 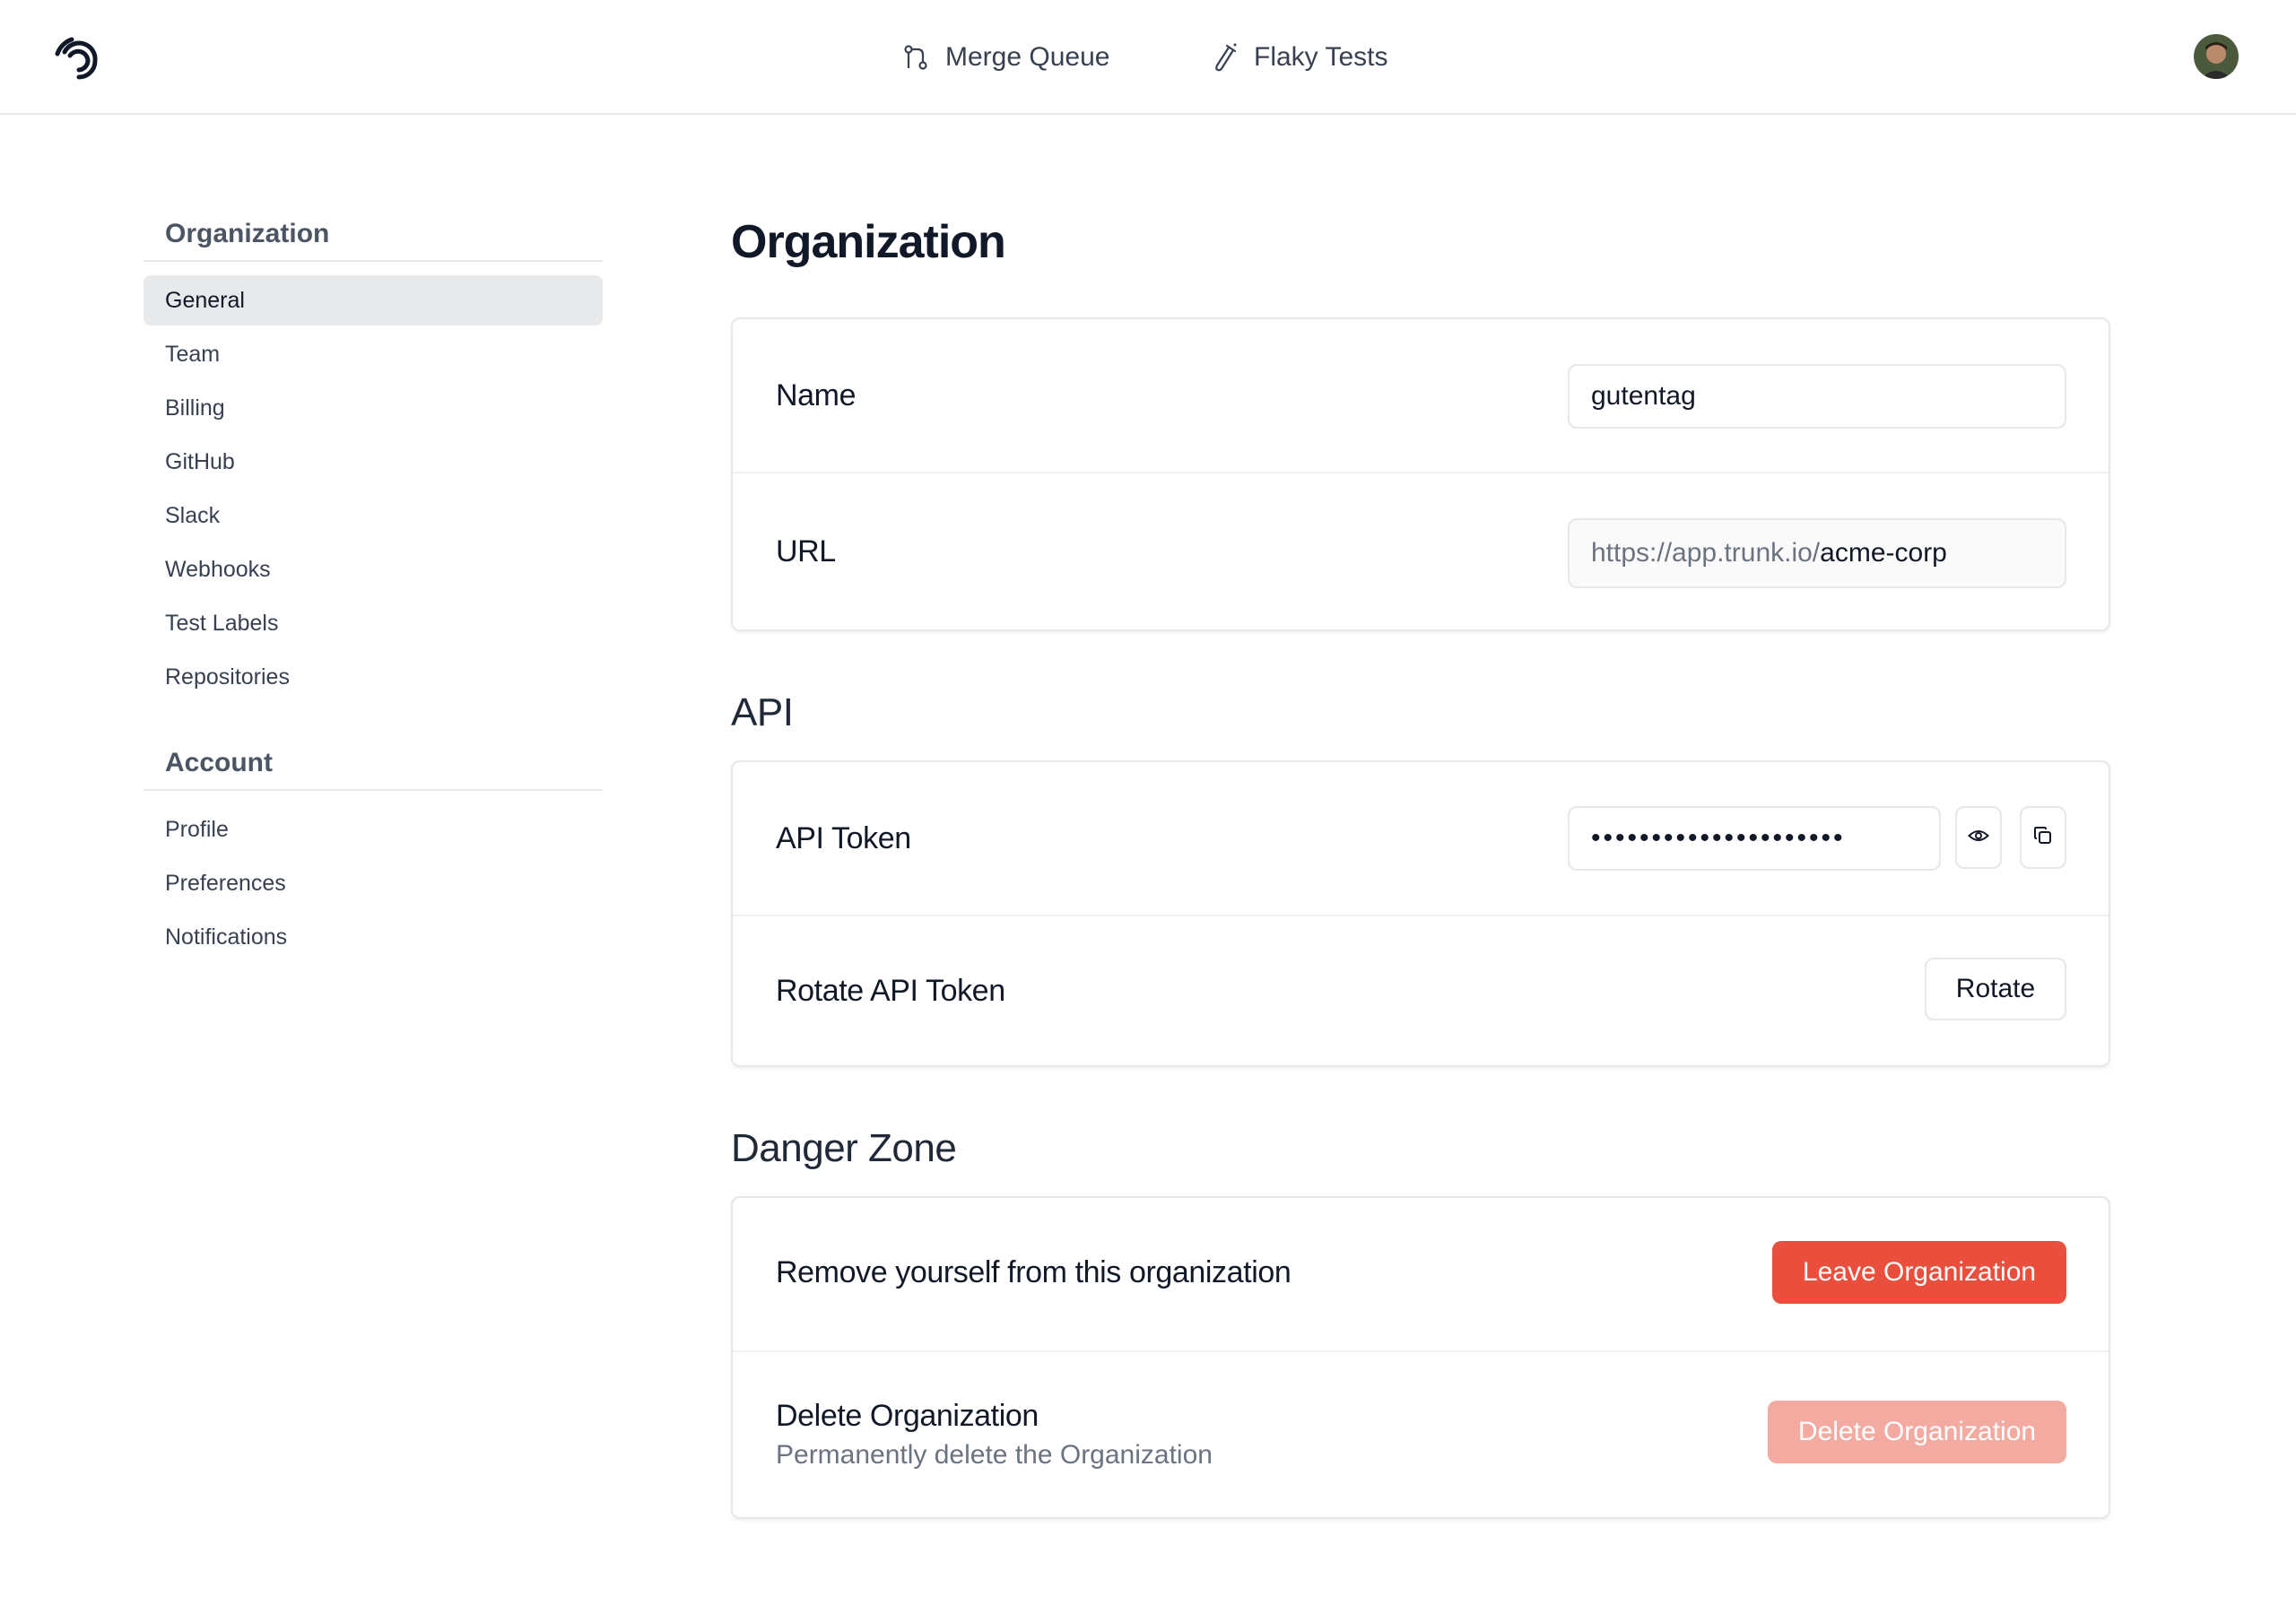 I want to click on api-section-heading: API, so click(x=762, y=712).